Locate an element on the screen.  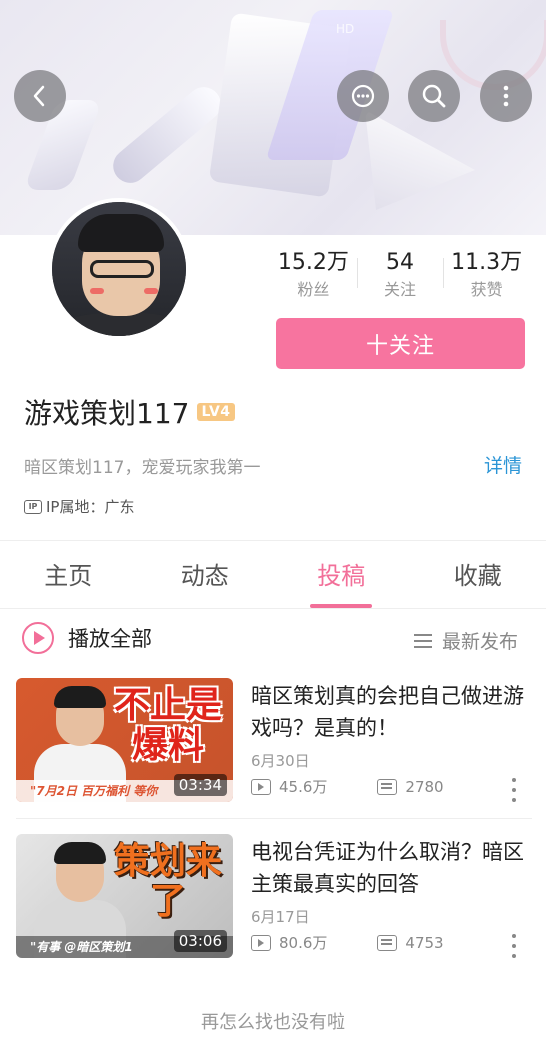
message-icon is located at coordinates (363, 96).